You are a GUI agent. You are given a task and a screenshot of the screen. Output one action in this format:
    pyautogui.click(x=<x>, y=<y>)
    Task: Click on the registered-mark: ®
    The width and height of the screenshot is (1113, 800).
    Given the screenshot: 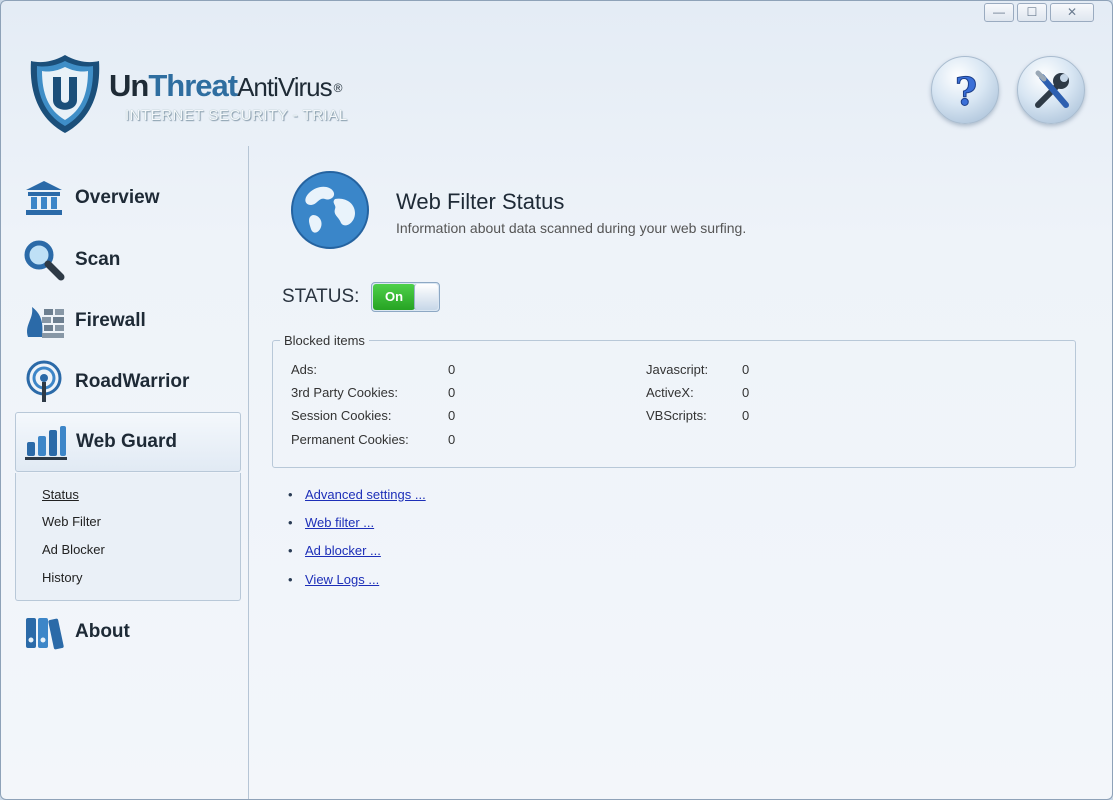 What is the action you would take?
    pyautogui.click(x=338, y=88)
    